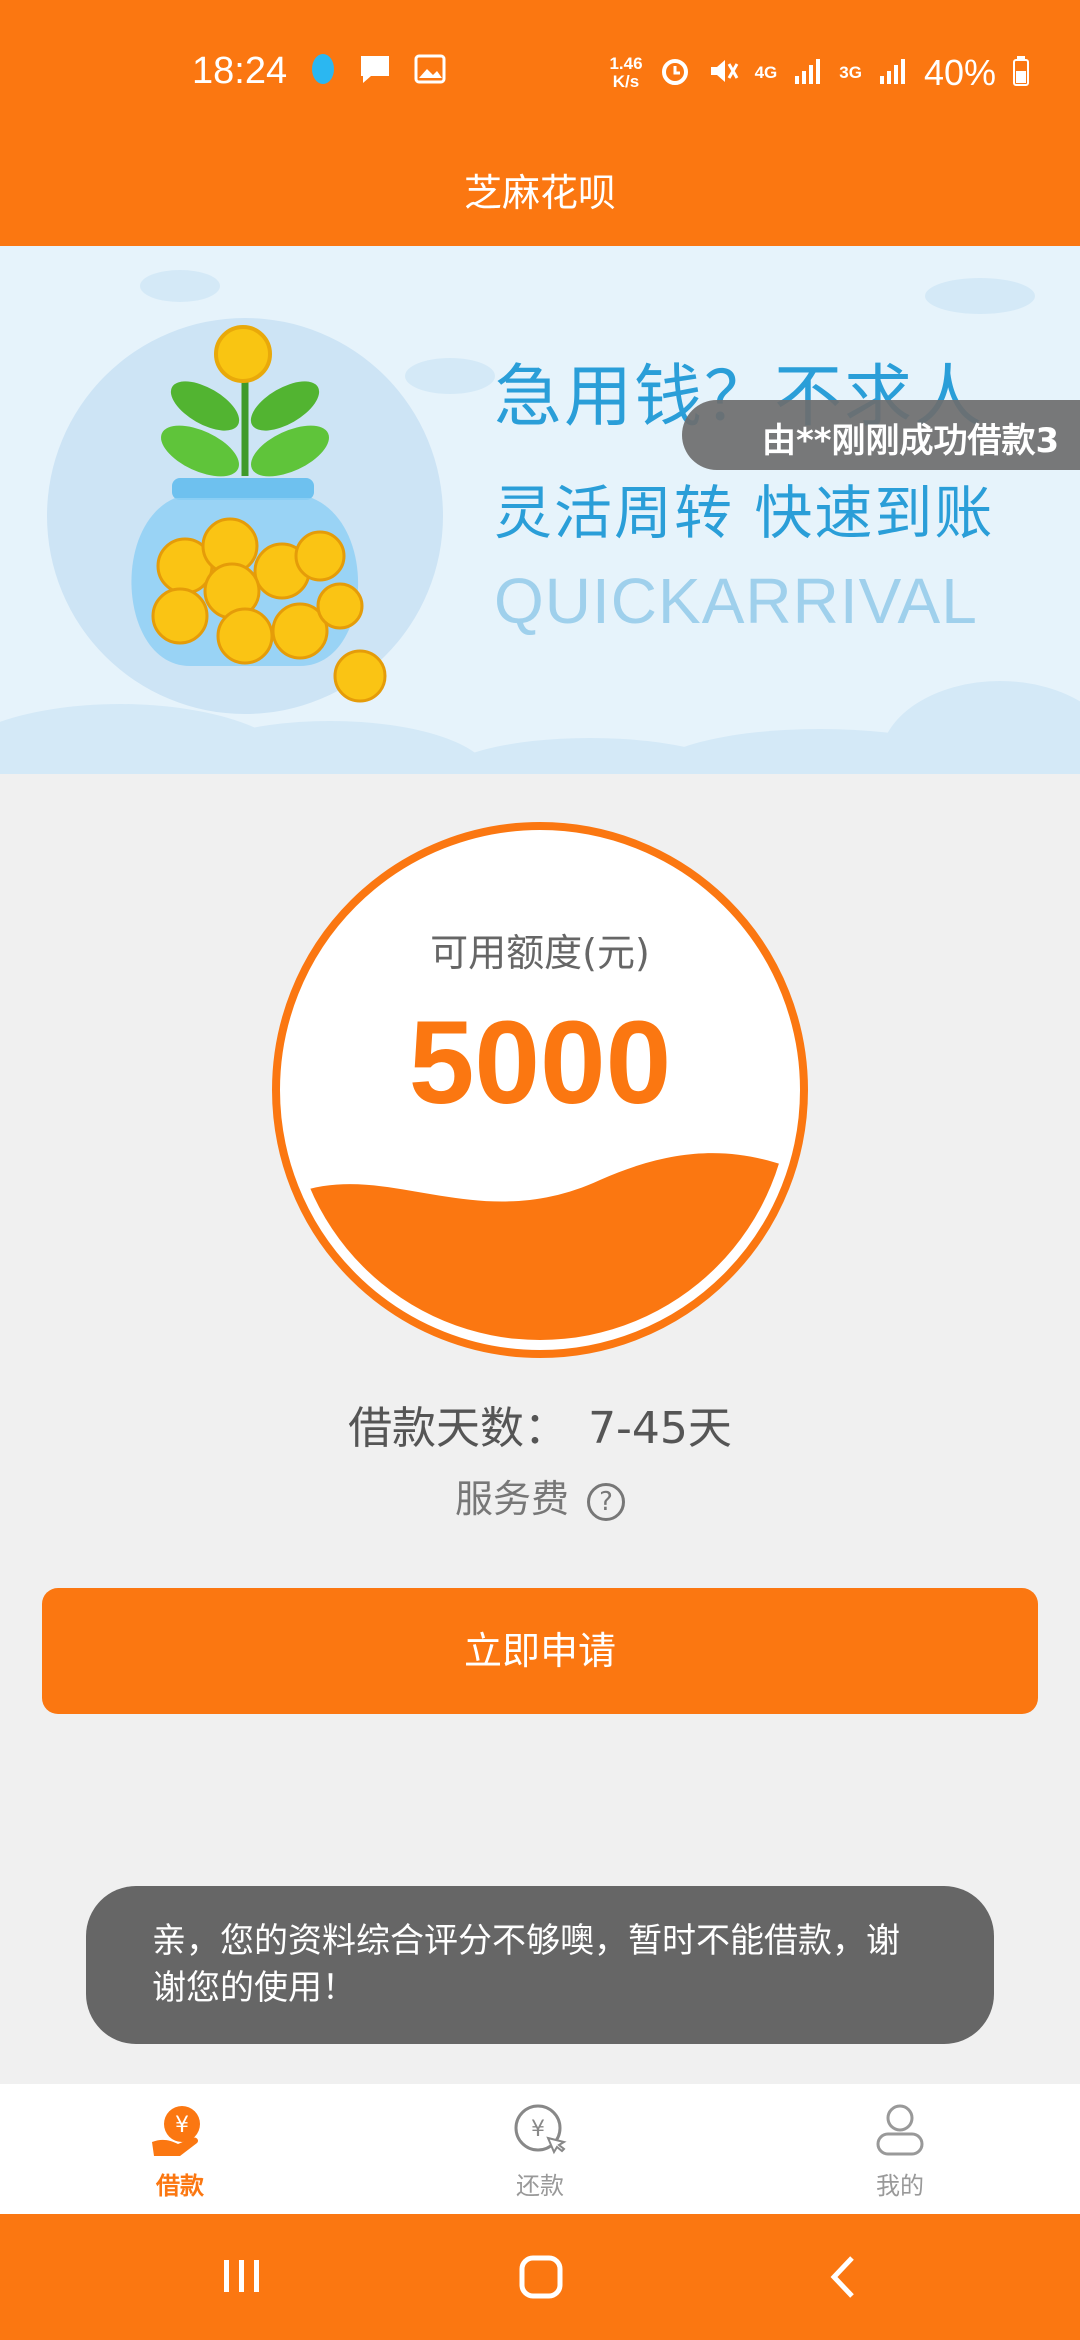 The width and height of the screenshot is (1080, 2340). Describe the element at coordinates (808, 73) in the screenshot. I see `signal-icon` at that location.